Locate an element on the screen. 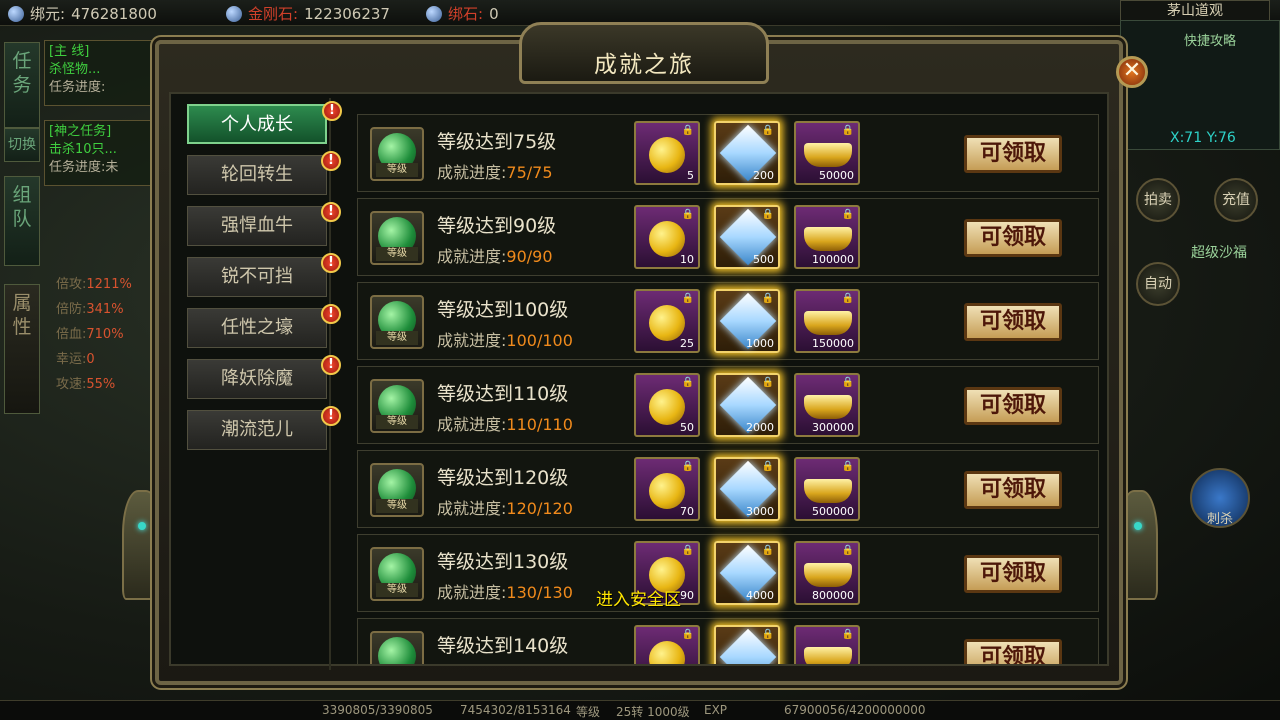  stat-hp-label: 倍血: is located at coordinates (71, 334).